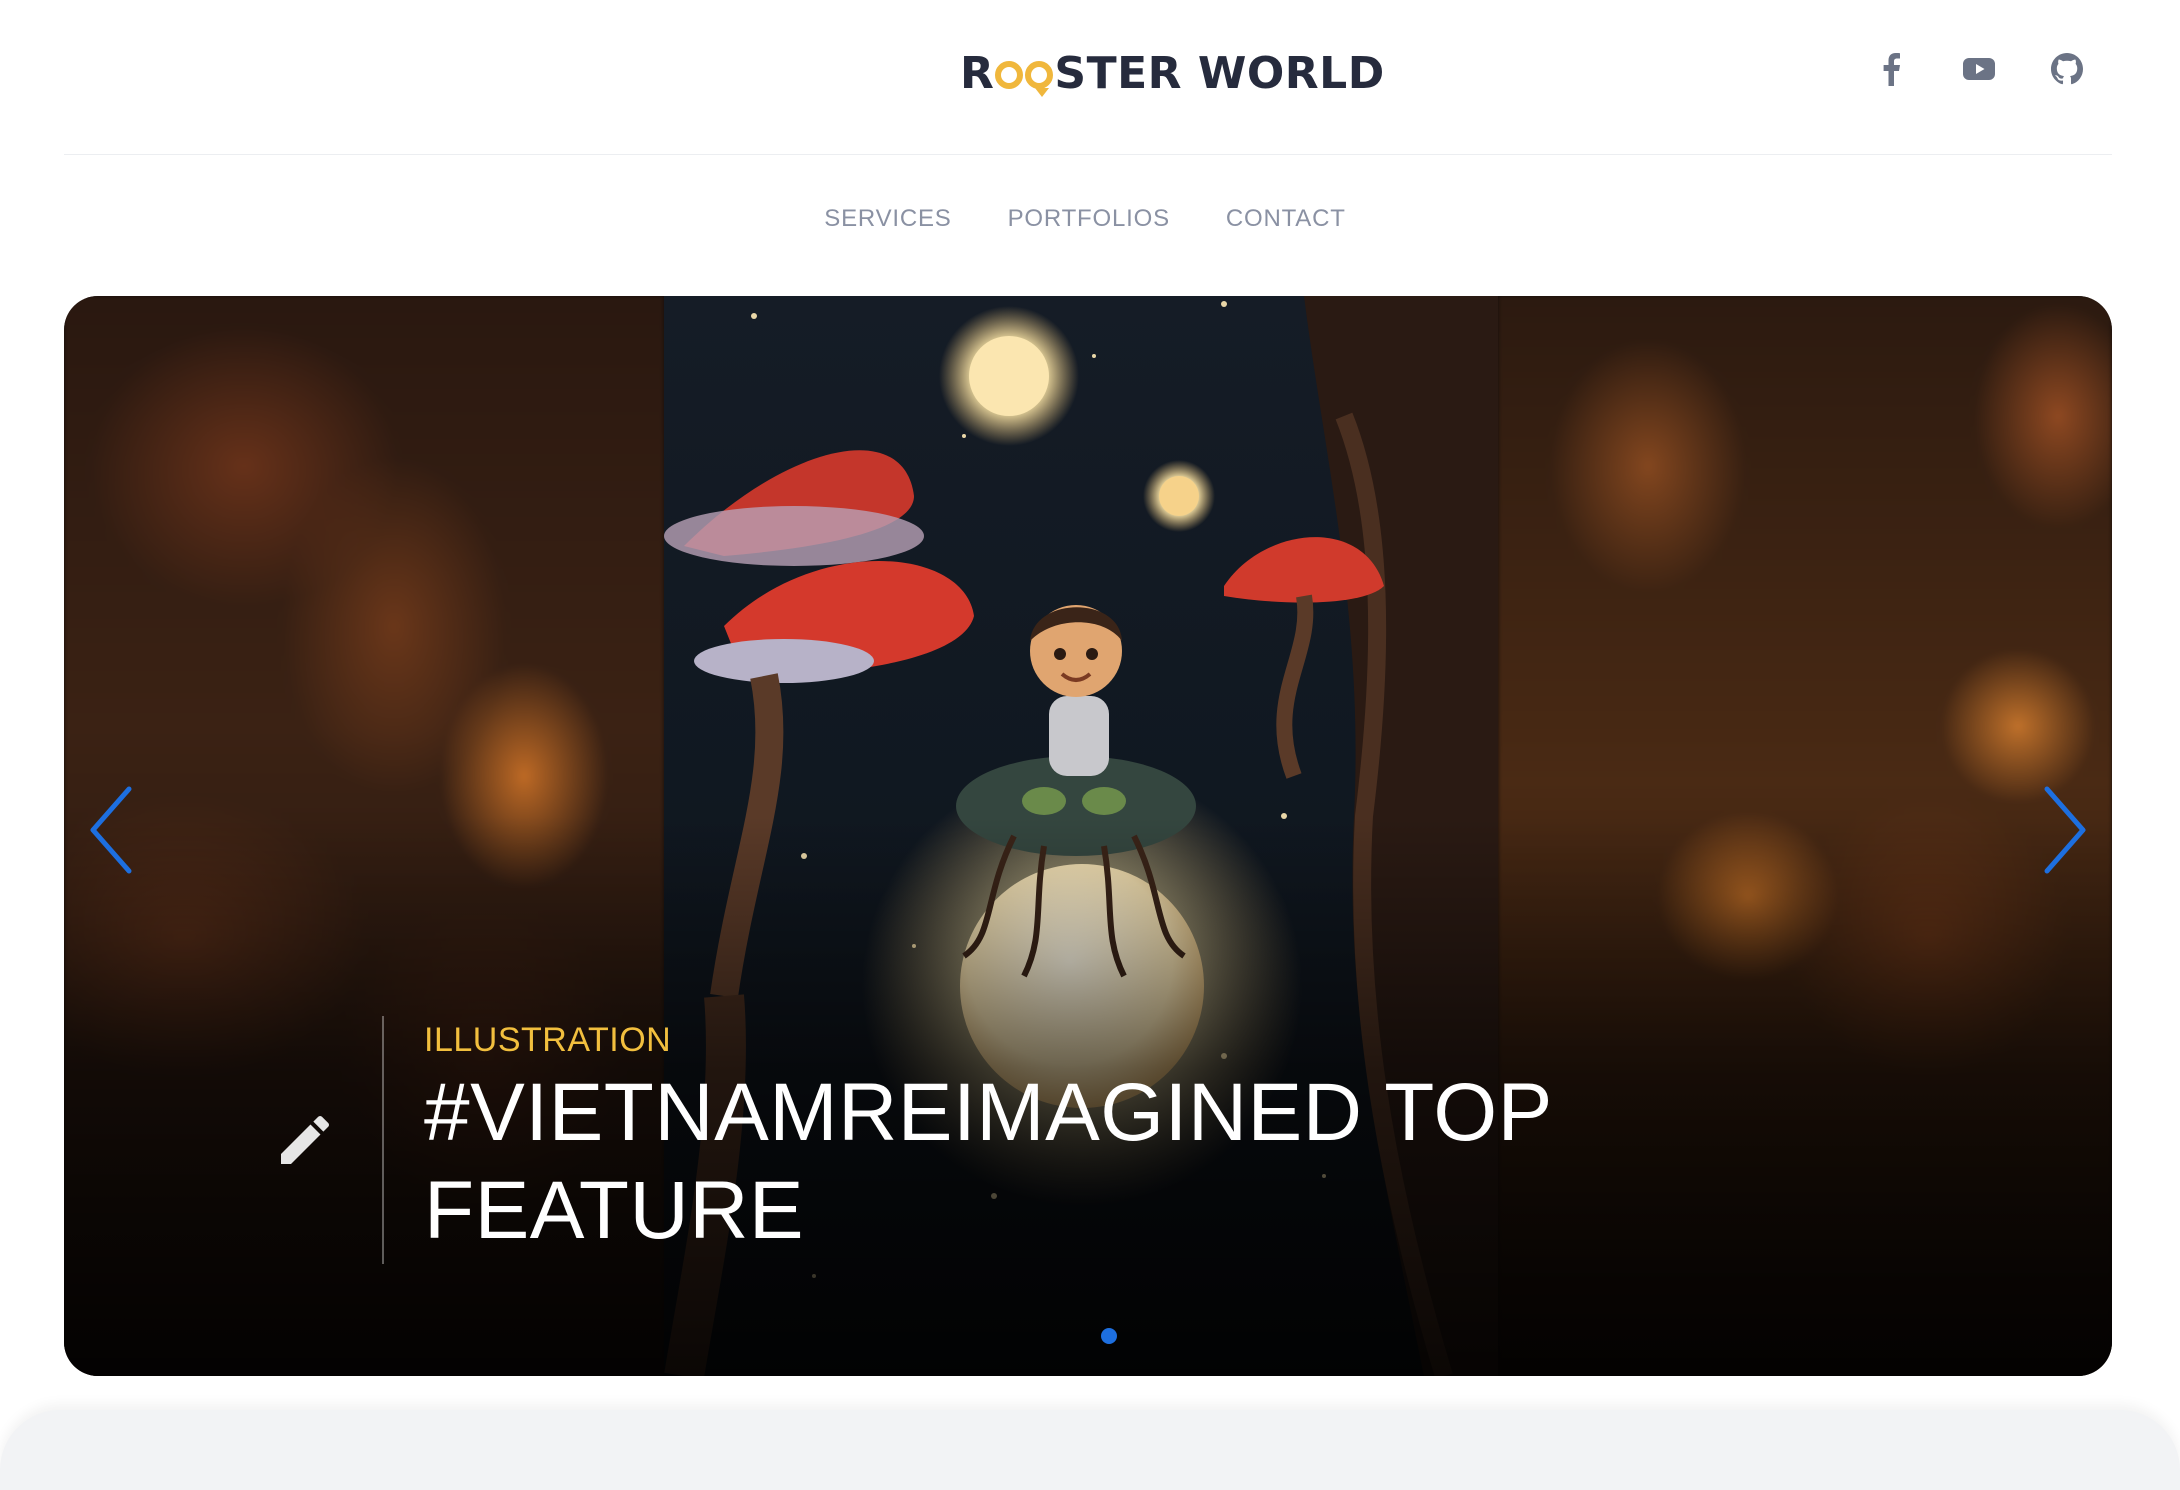 This screenshot has height=1490, width=2180. What do you see at coordinates (1044, 1040) in the screenshot?
I see `slide-category: ILLUSTRATION` at bounding box center [1044, 1040].